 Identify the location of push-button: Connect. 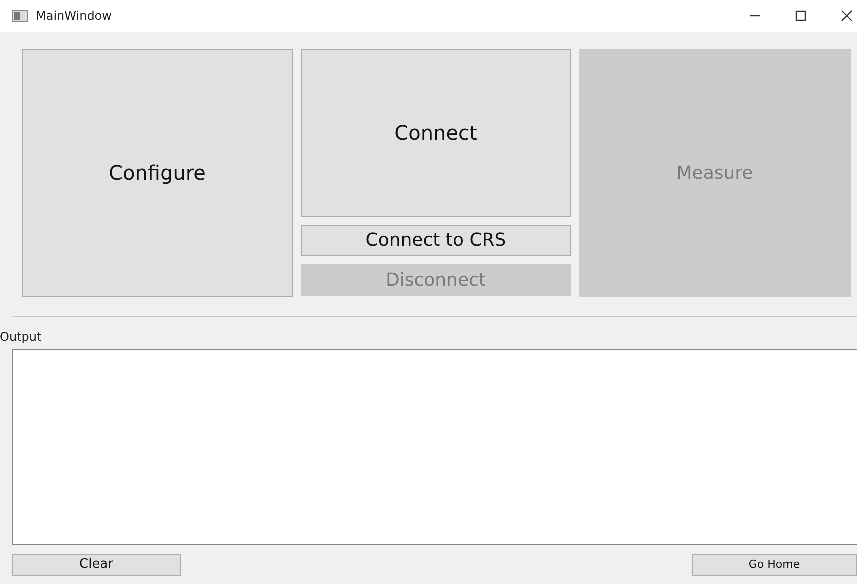
(436, 133).